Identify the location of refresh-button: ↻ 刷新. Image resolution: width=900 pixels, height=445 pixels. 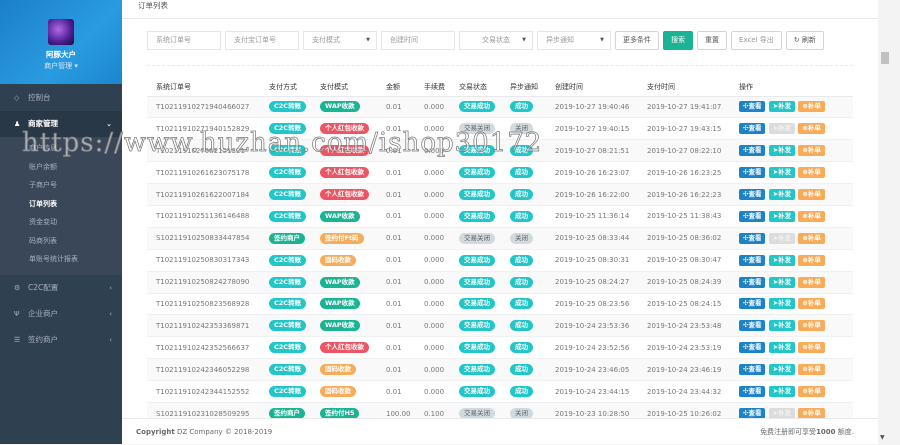
(804, 40).